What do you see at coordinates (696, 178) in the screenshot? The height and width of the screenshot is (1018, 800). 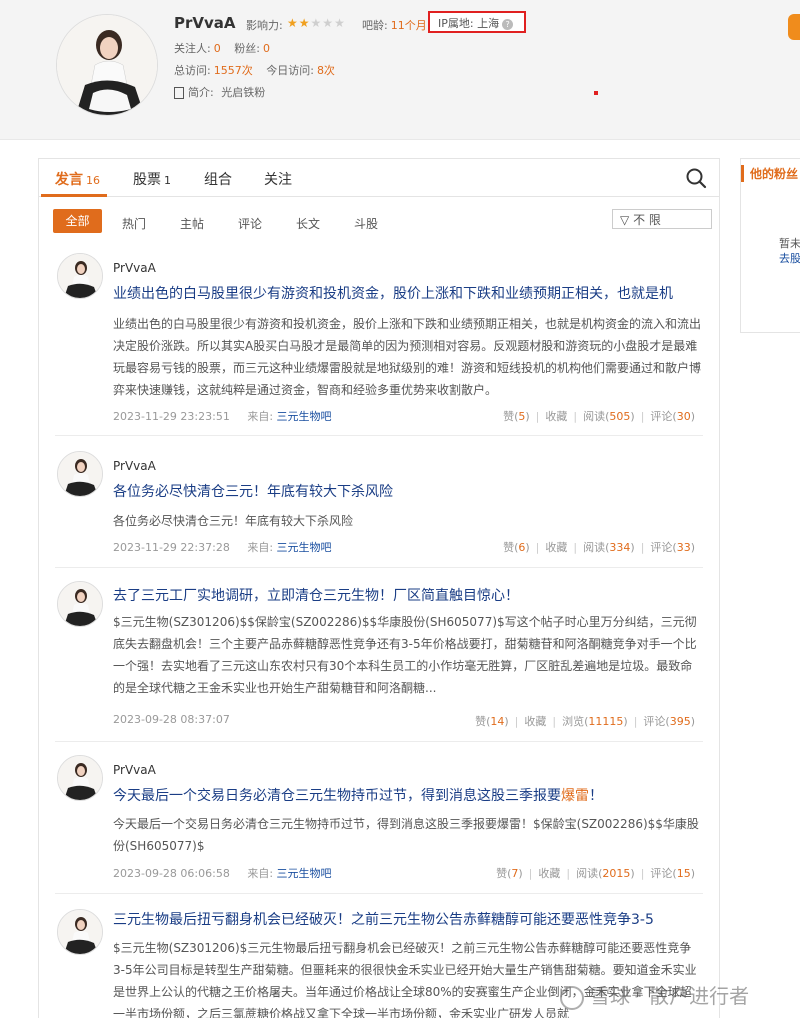 I see `search-icon` at bounding box center [696, 178].